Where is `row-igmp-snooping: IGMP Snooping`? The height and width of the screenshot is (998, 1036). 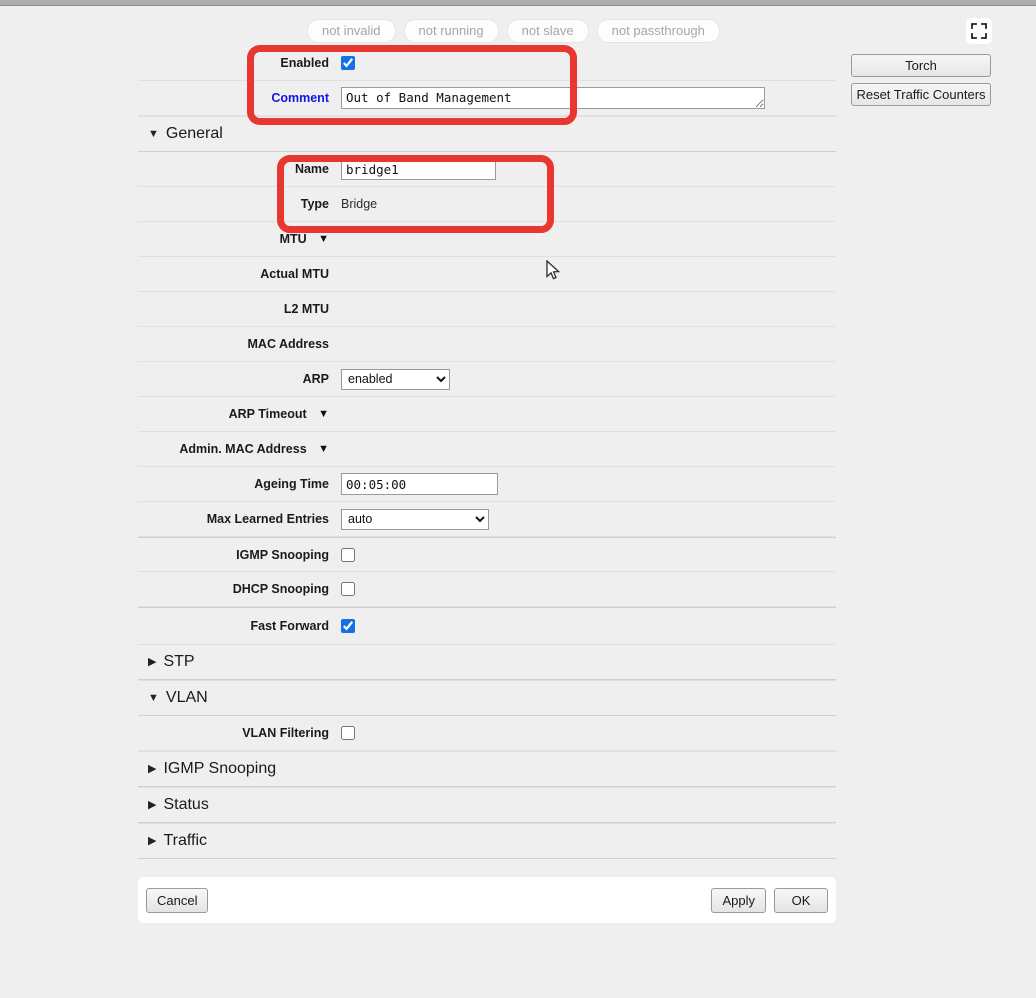
row-igmp-snooping: IGMP Snooping is located at coordinates (487, 554).